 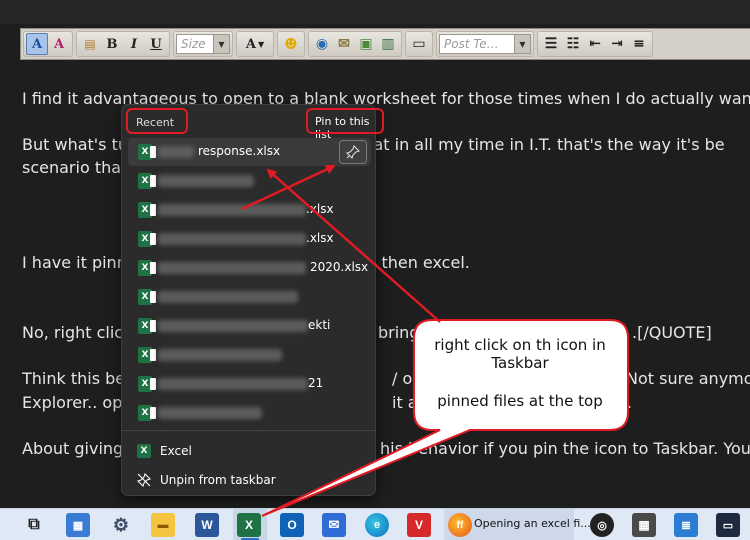 What do you see at coordinates (366, 44) in the screenshot?
I see `image-icon: ▣` at bounding box center [366, 44].